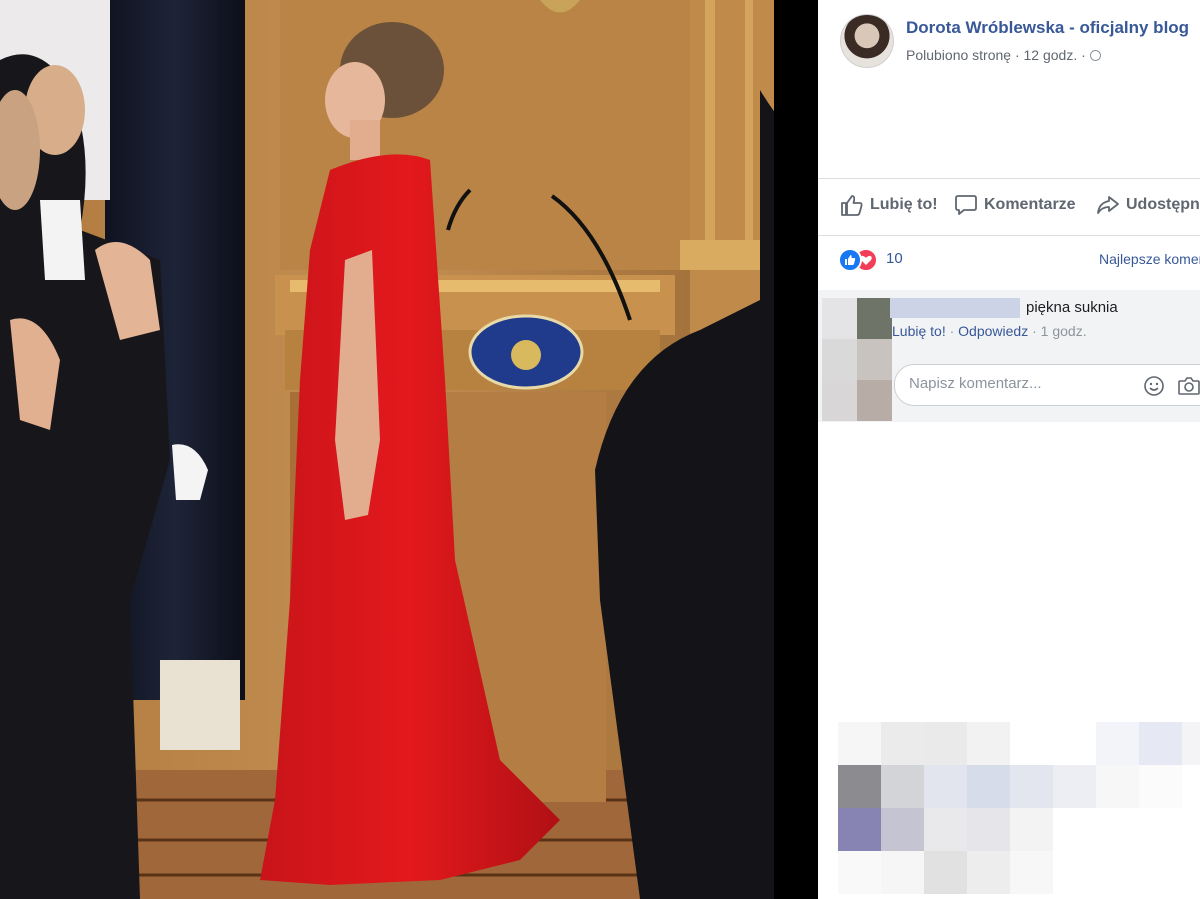  What do you see at coordinates (1163, 204) in the screenshot?
I see `share-button-label: Udostępnij` at bounding box center [1163, 204].